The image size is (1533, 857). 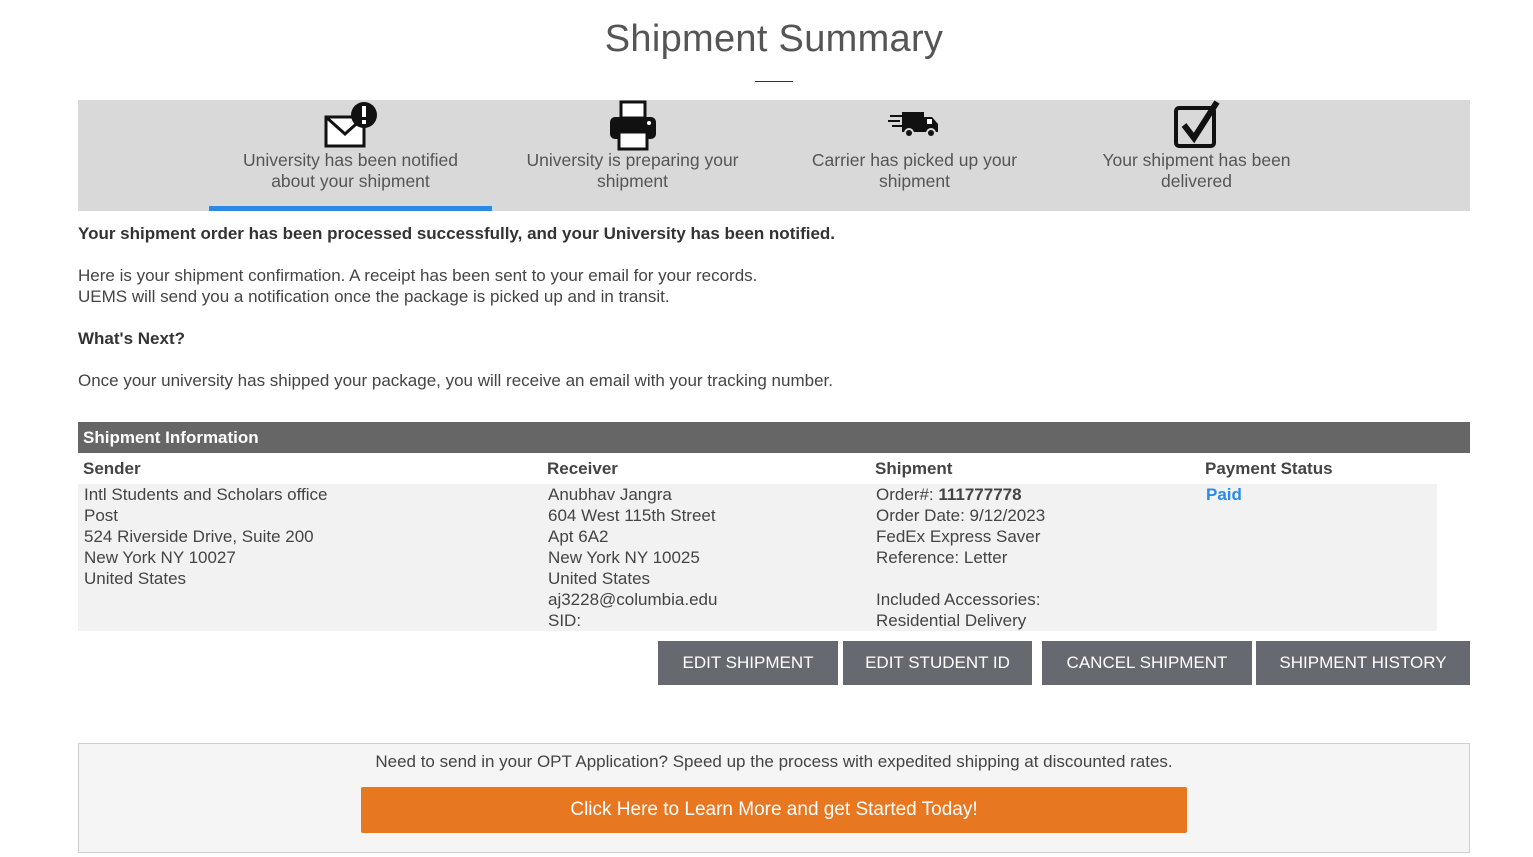 I want to click on receiver-email: aj3228@columbia.edu, so click(x=633, y=599).